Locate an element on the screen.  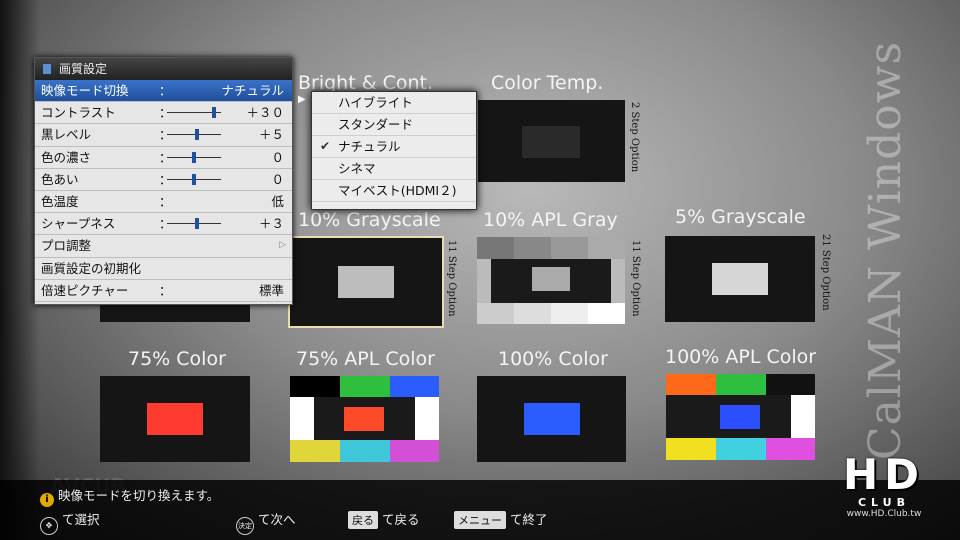
pattern-color-temp-patch is located at coordinates (551, 142).